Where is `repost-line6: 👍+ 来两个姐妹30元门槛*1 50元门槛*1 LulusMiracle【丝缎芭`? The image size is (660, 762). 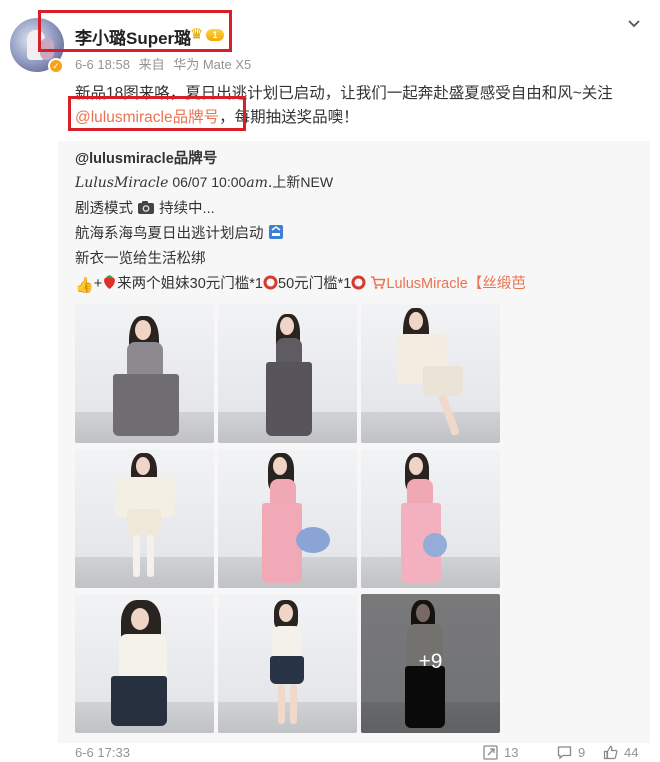 repost-line6: 👍+ 来两个姐妹30元门槛*1 50元门槛*1 LulusMiracle【丝缎芭 is located at coordinates (300, 283).